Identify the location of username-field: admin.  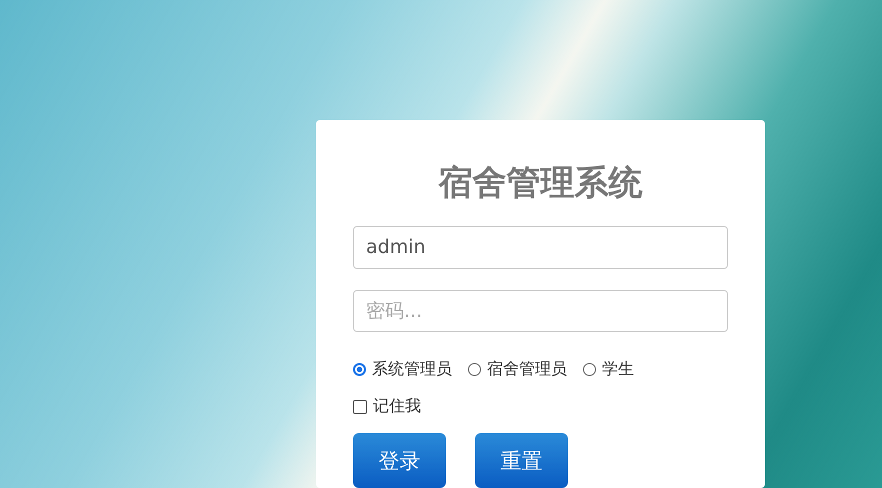
(540, 247).